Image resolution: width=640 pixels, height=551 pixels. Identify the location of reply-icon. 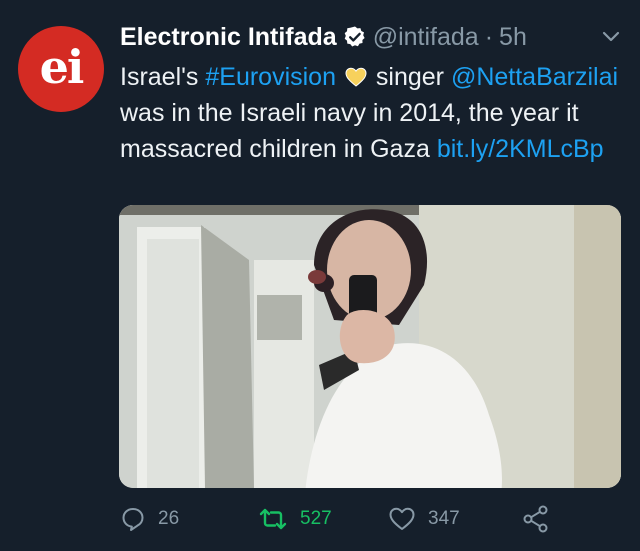
(133, 519).